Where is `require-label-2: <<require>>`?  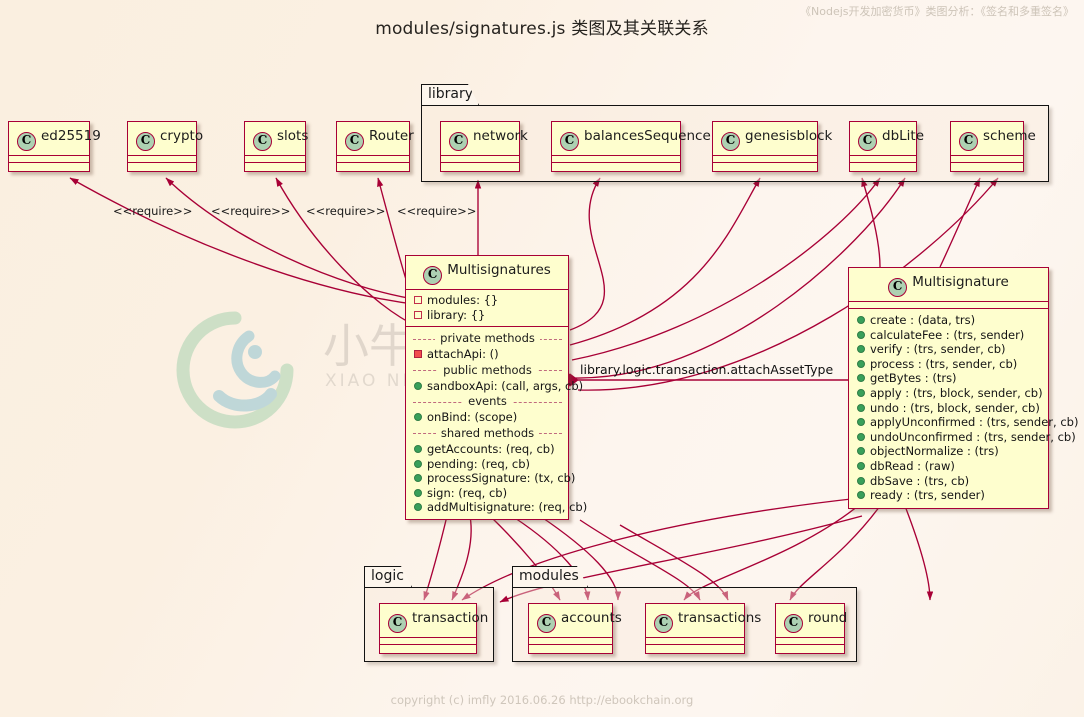 require-label-2: <<require>> is located at coordinates (251, 211).